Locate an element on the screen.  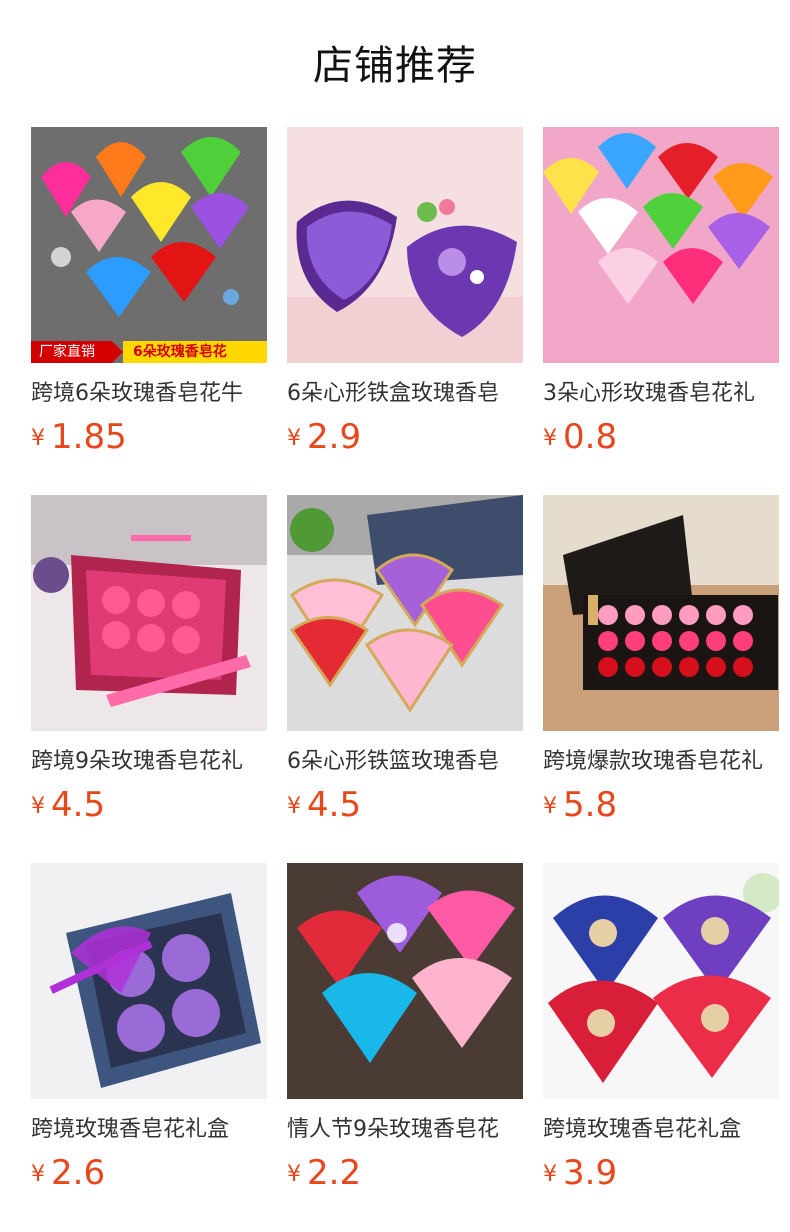
product-card: 3朵心形玫瑰香皂花礼 ¥0.8 is located at coordinates (661, 311).